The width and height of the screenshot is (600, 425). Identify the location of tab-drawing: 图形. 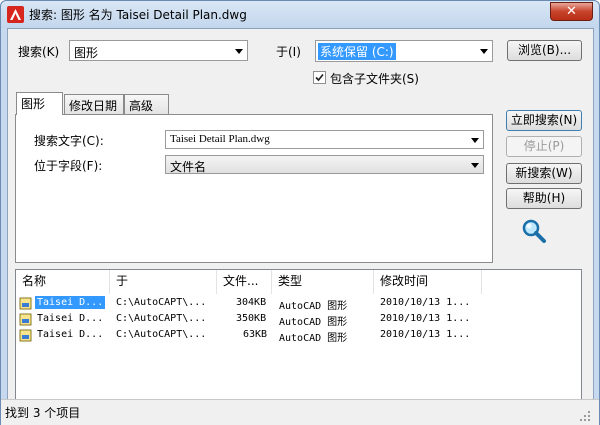
(39, 103).